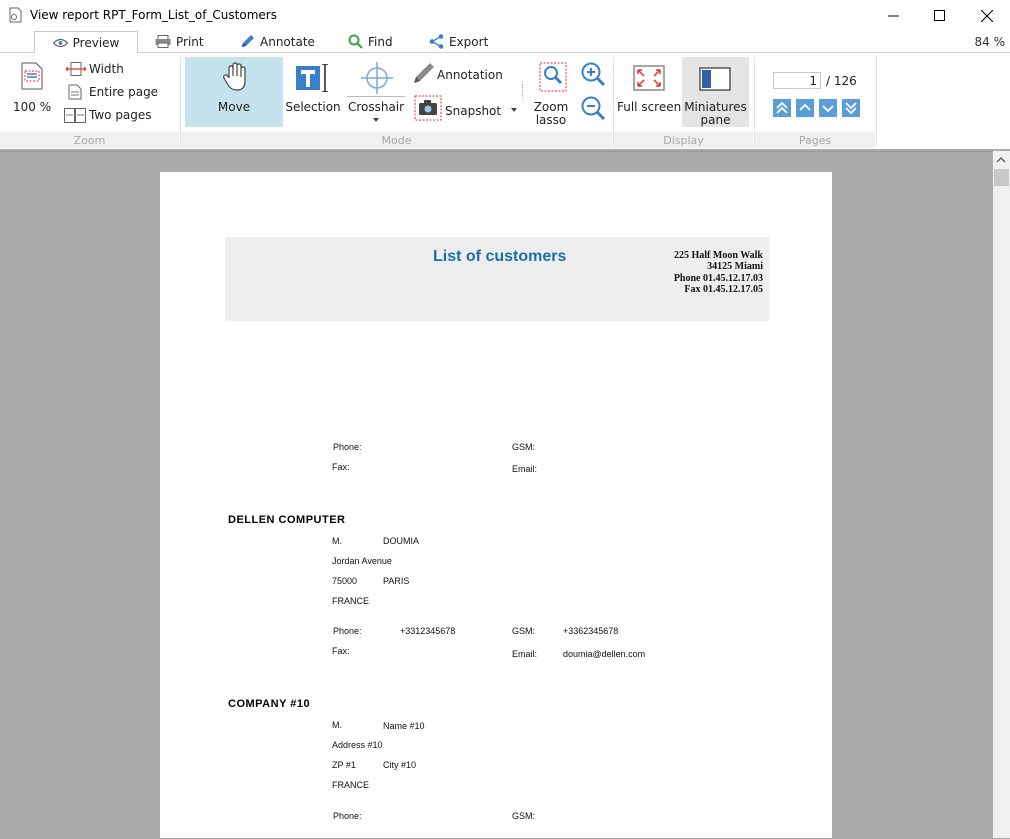  I want to click on window-title: View report RPT_Form_List_of_Customers, so click(153, 15).